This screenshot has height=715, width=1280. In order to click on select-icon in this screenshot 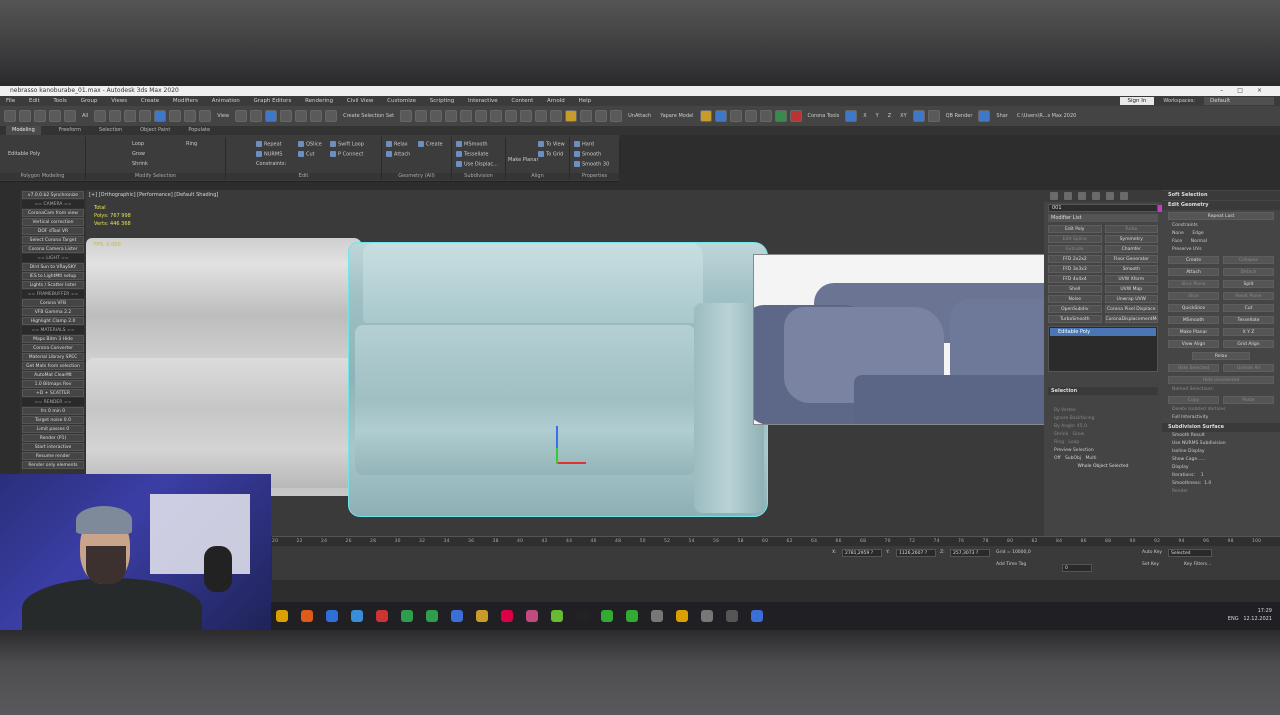, I will do `click(100, 116)`.